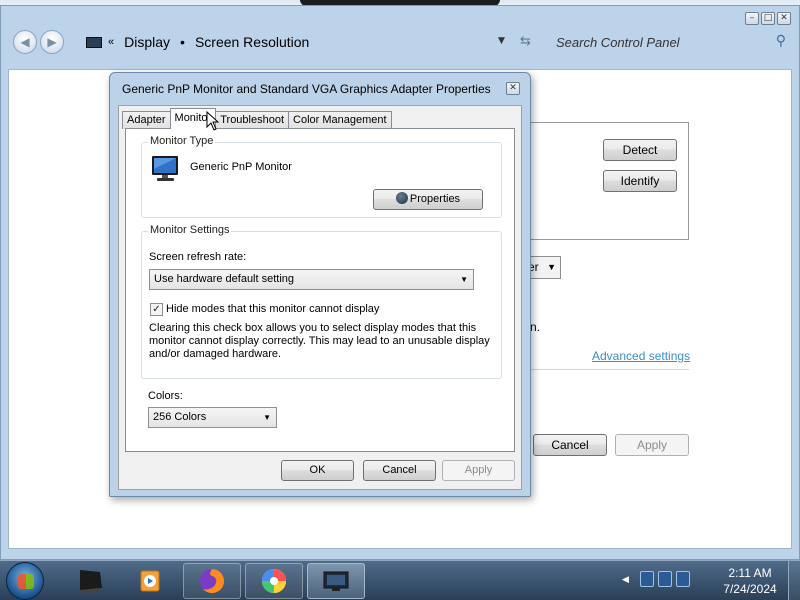 The image size is (800, 600). Describe the element at coordinates (340, 120) in the screenshot. I see `tab-color-management: Color Management` at that location.